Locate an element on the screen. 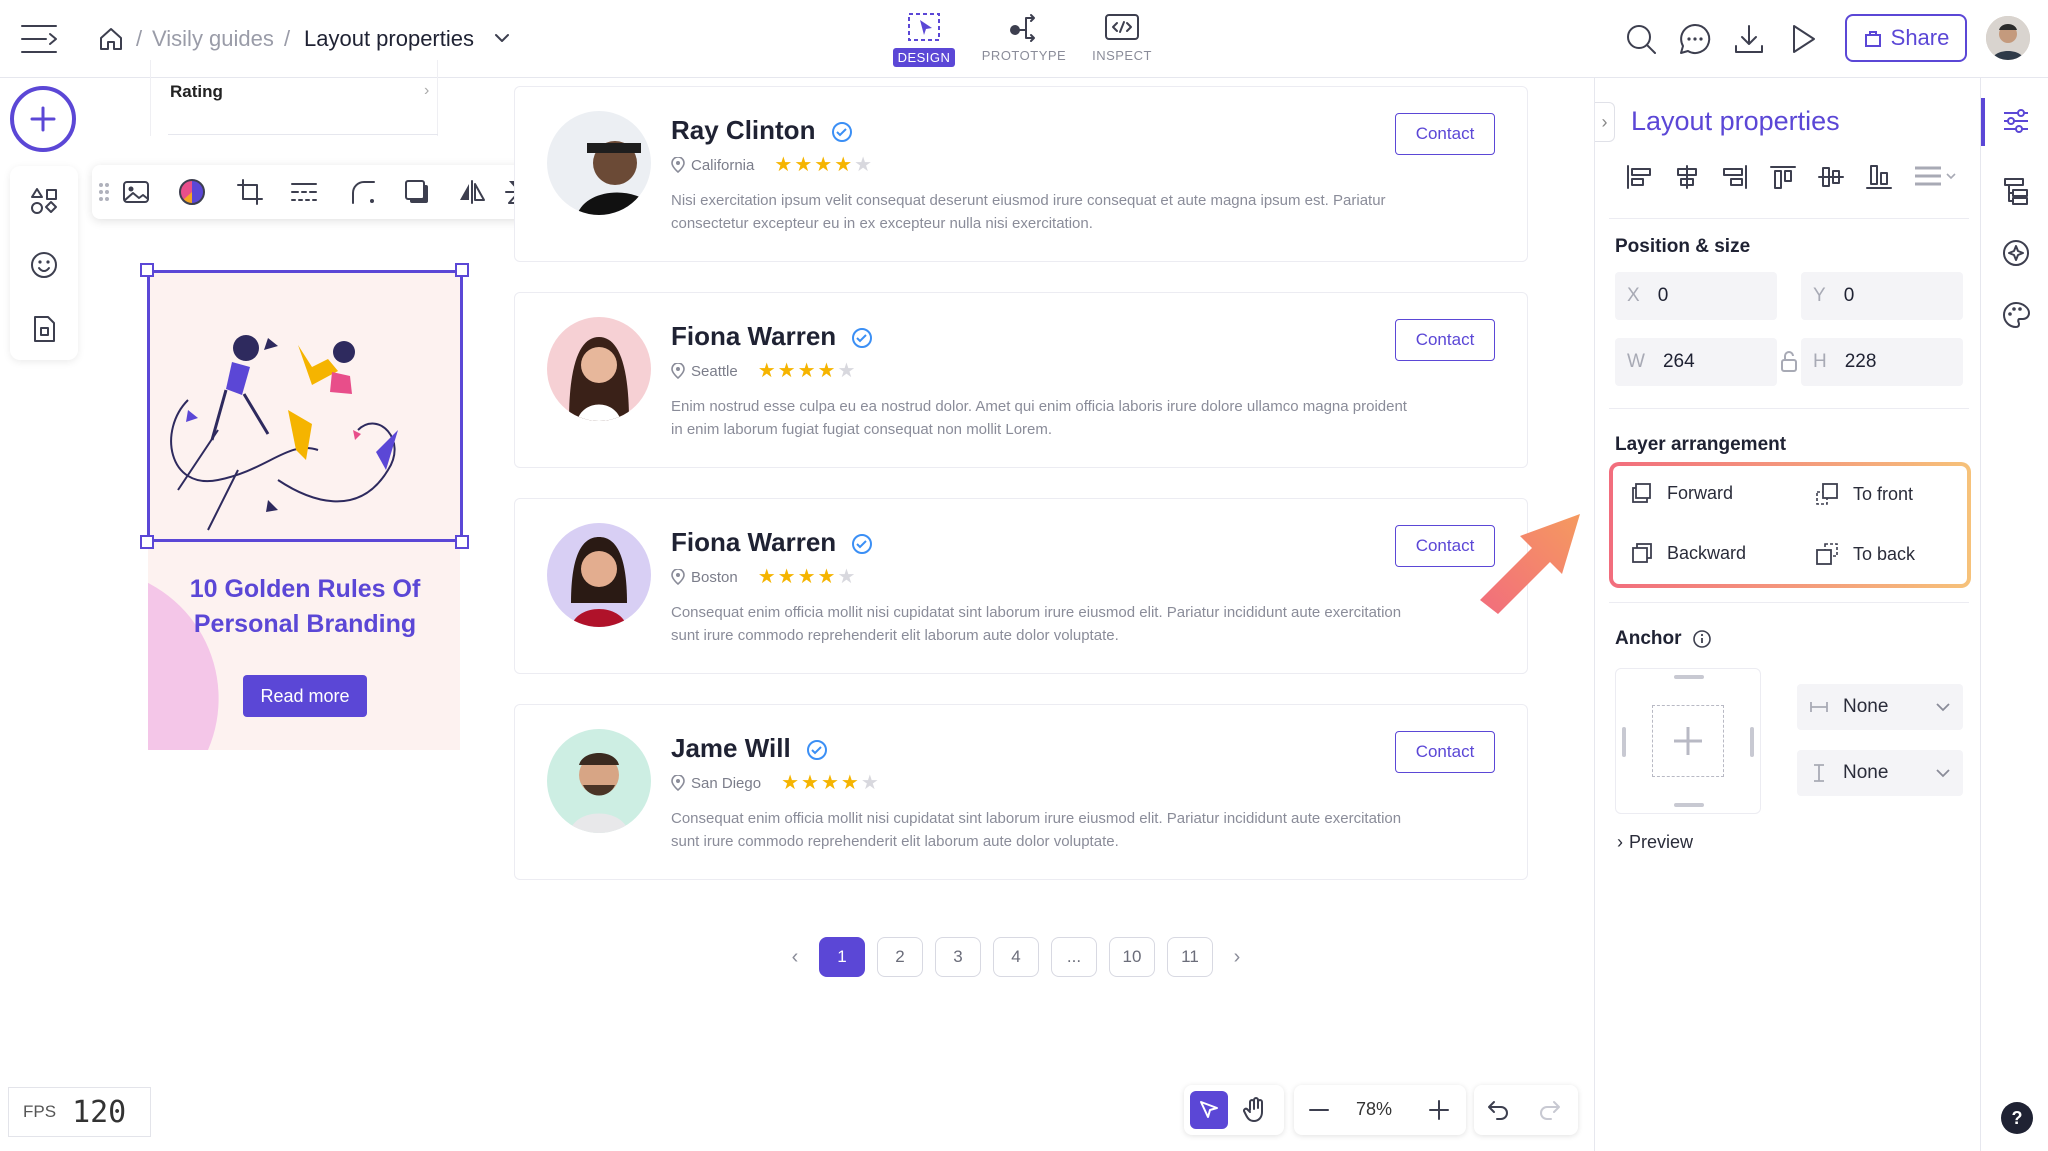  component-icon is located at coordinates (44, 329).